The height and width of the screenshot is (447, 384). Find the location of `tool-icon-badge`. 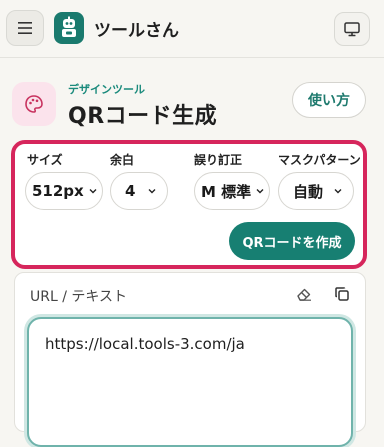

tool-icon-badge is located at coordinates (34, 104).